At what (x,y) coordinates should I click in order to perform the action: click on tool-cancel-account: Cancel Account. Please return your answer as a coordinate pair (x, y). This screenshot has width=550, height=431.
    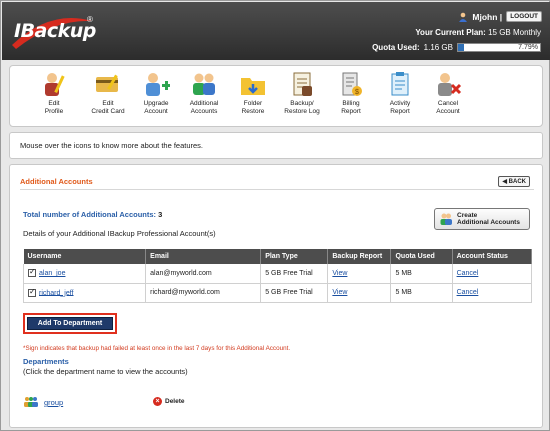
    Looking at the image, I should click on (448, 93).